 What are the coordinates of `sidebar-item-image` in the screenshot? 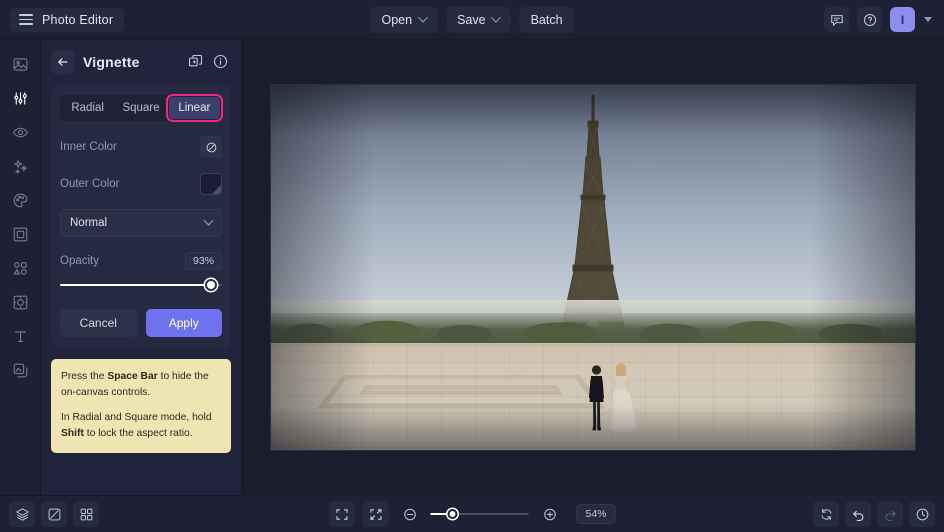 It's located at (20, 64).